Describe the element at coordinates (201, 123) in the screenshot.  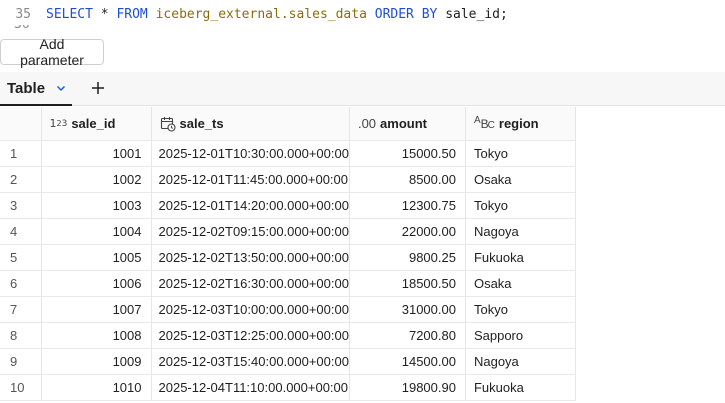
I see `column-header-label: sale_ts` at that location.